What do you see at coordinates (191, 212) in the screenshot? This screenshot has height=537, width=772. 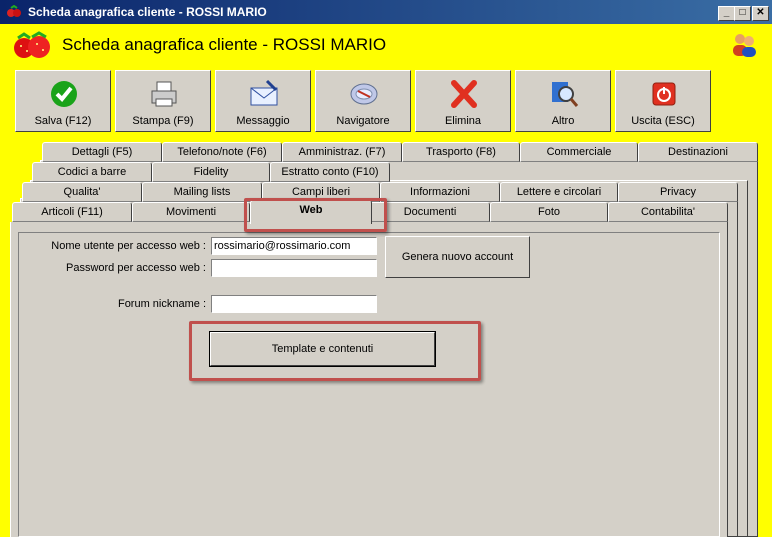 I see `tab-movimenti: Movimenti` at bounding box center [191, 212].